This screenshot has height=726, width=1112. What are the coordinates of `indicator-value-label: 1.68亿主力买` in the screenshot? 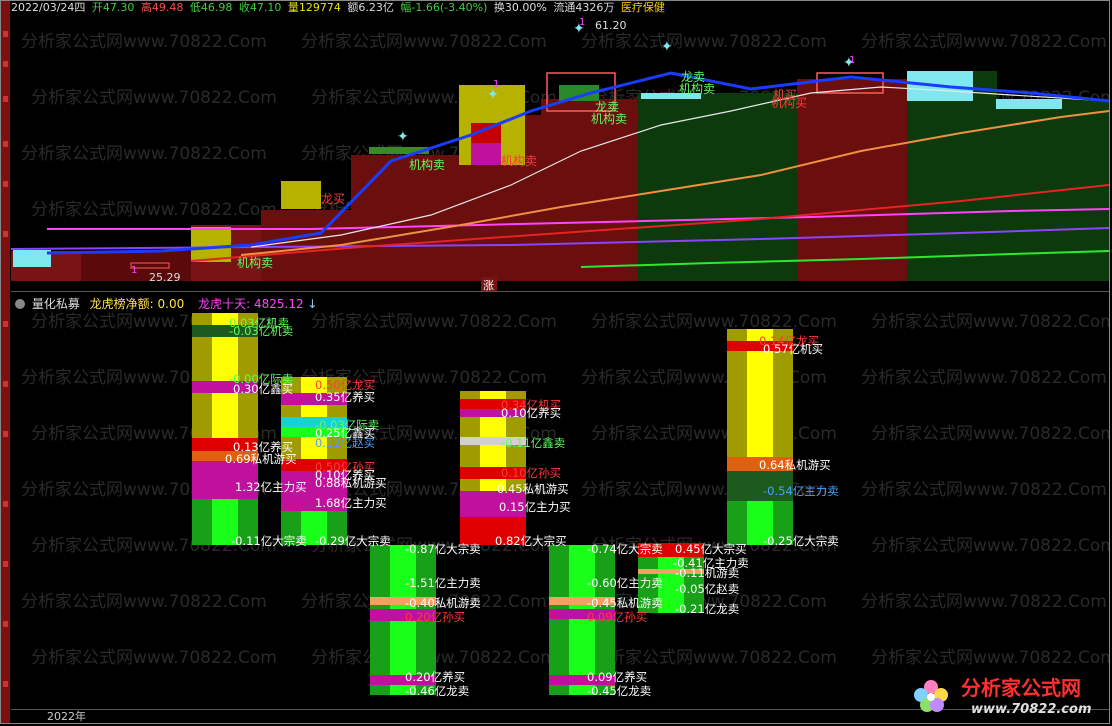 It's located at (351, 503).